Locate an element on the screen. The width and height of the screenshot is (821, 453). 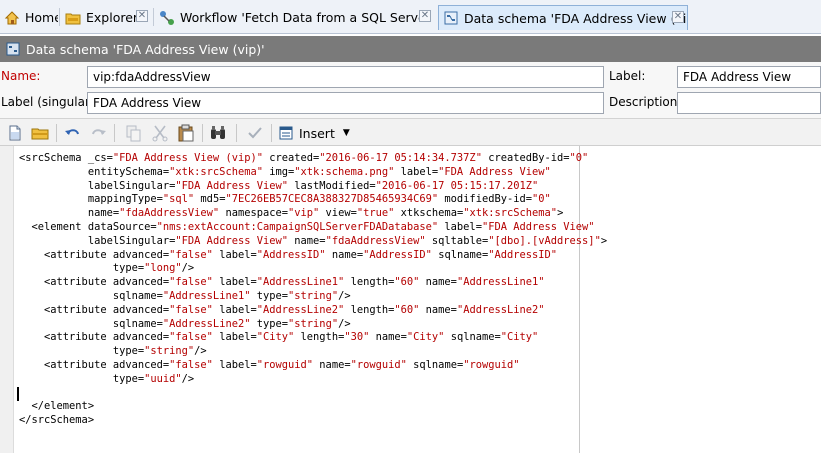
new-document-icon is located at coordinates (15, 133).